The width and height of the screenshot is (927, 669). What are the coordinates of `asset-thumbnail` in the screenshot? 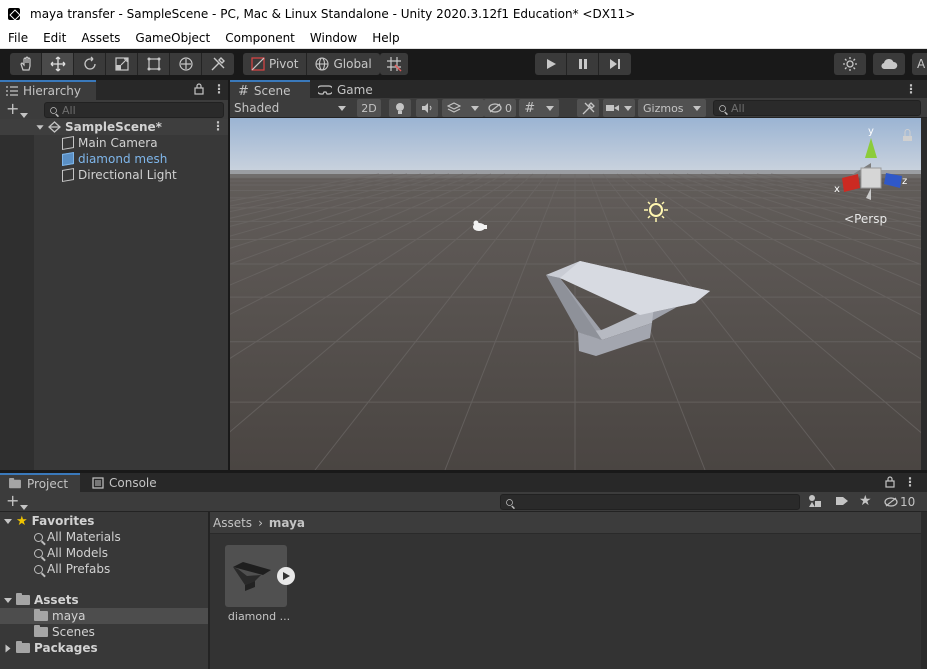 It's located at (260, 576).